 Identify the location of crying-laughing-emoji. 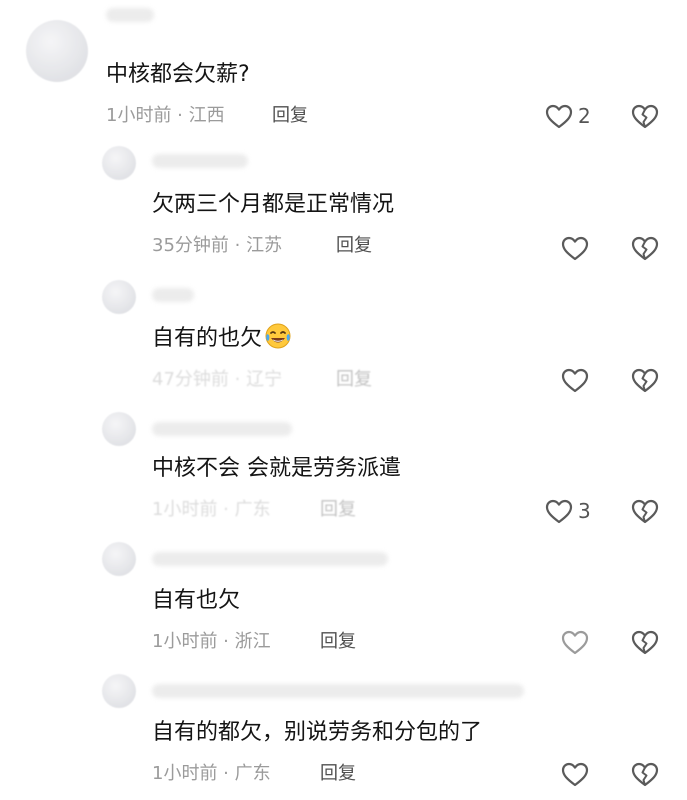
(278, 336).